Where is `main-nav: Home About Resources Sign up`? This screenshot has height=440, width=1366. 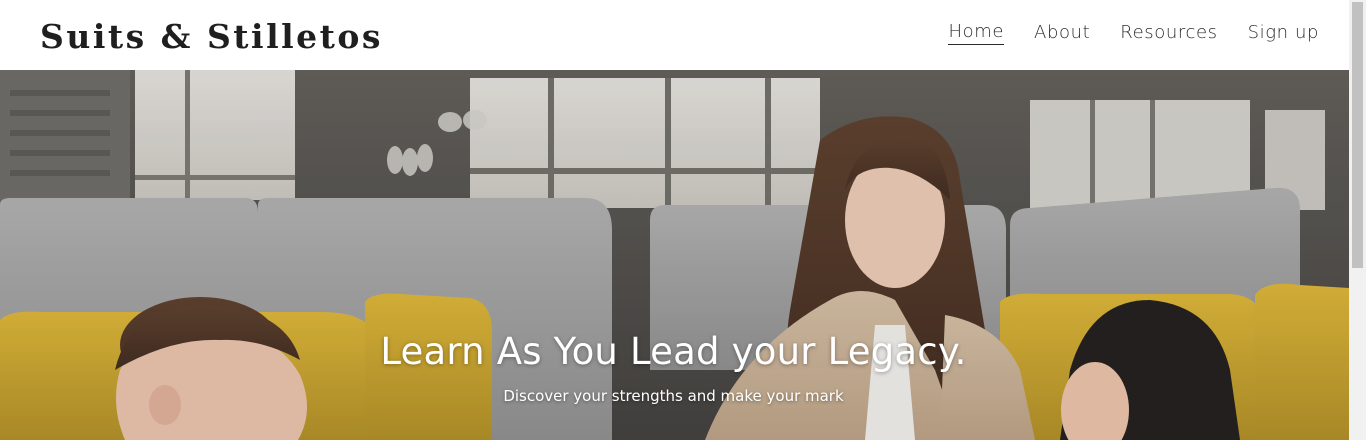 main-nav: Home About Resources Sign up is located at coordinates (1133, 33).